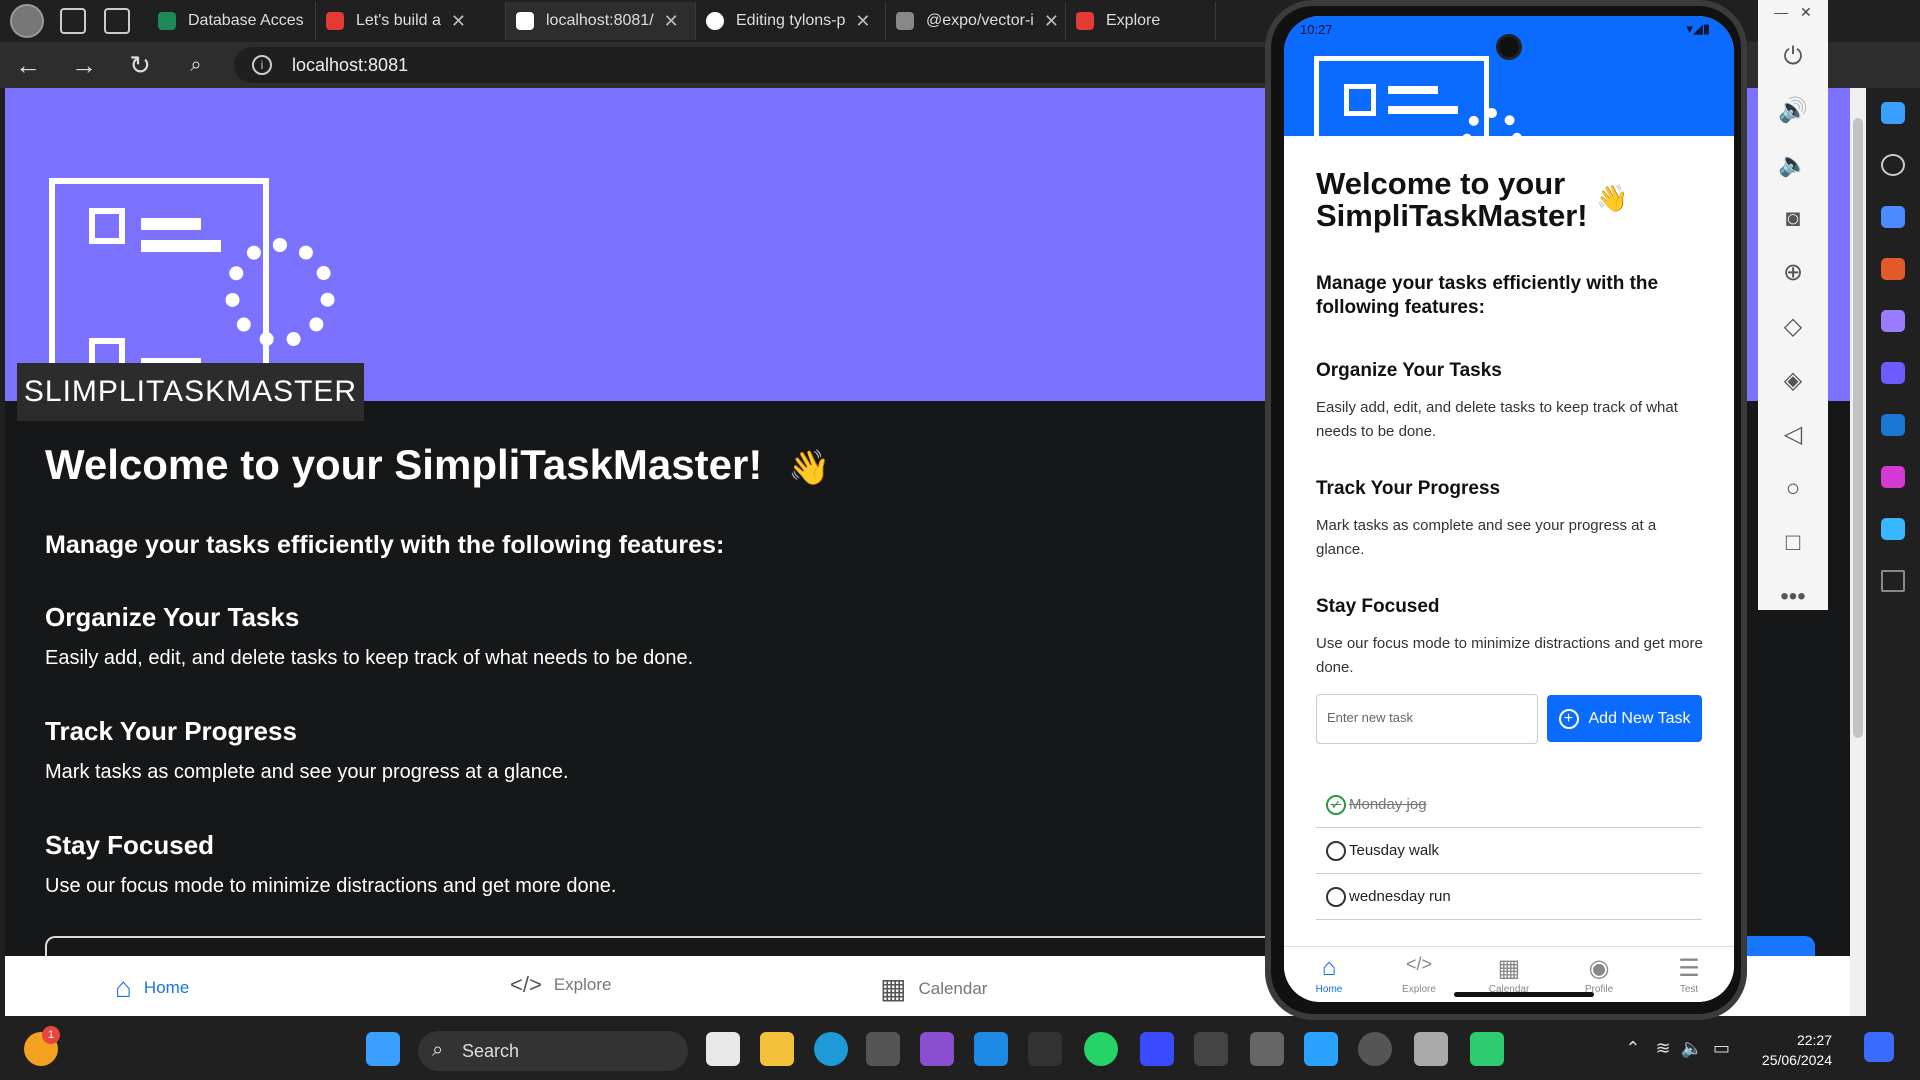  I want to click on task-item: Teusday walk, so click(1509, 851).